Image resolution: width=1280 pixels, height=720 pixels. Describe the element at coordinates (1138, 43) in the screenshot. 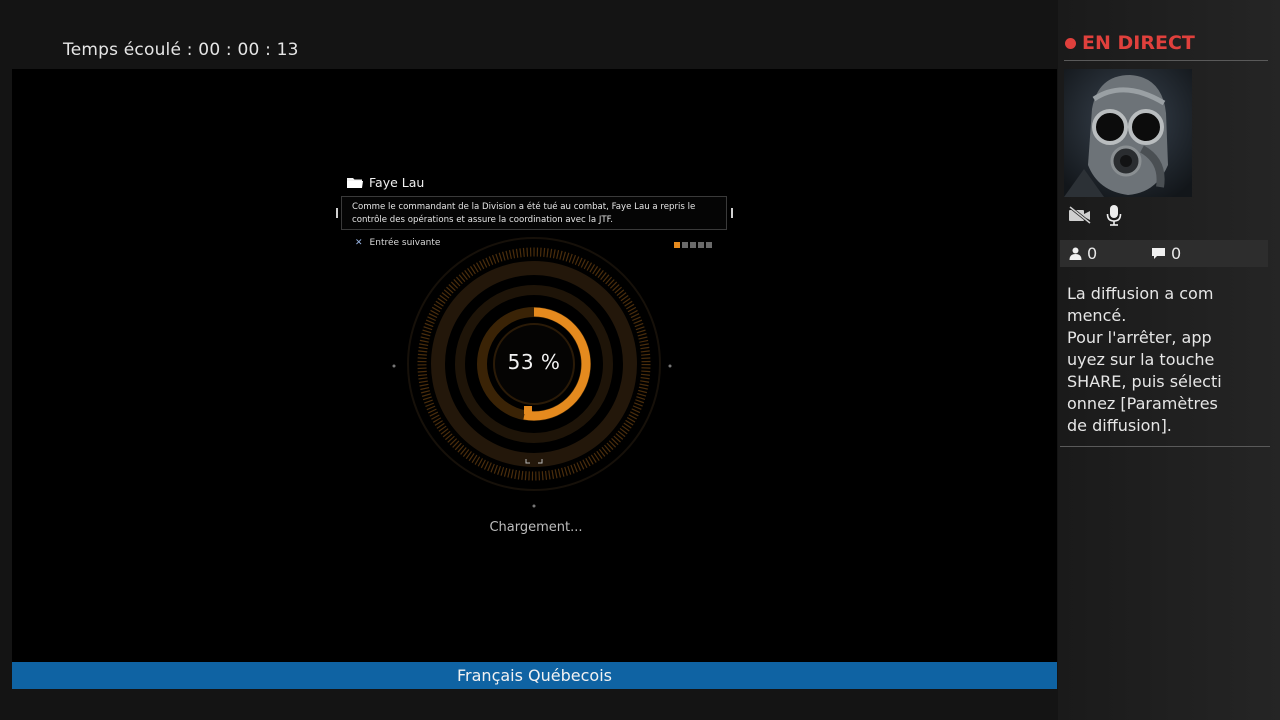

I see `live-label: EN DIRECT` at that location.